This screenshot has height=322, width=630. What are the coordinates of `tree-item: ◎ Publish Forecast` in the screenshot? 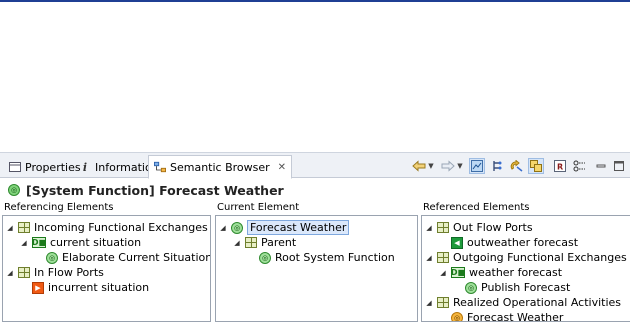 It's located at (517, 287).